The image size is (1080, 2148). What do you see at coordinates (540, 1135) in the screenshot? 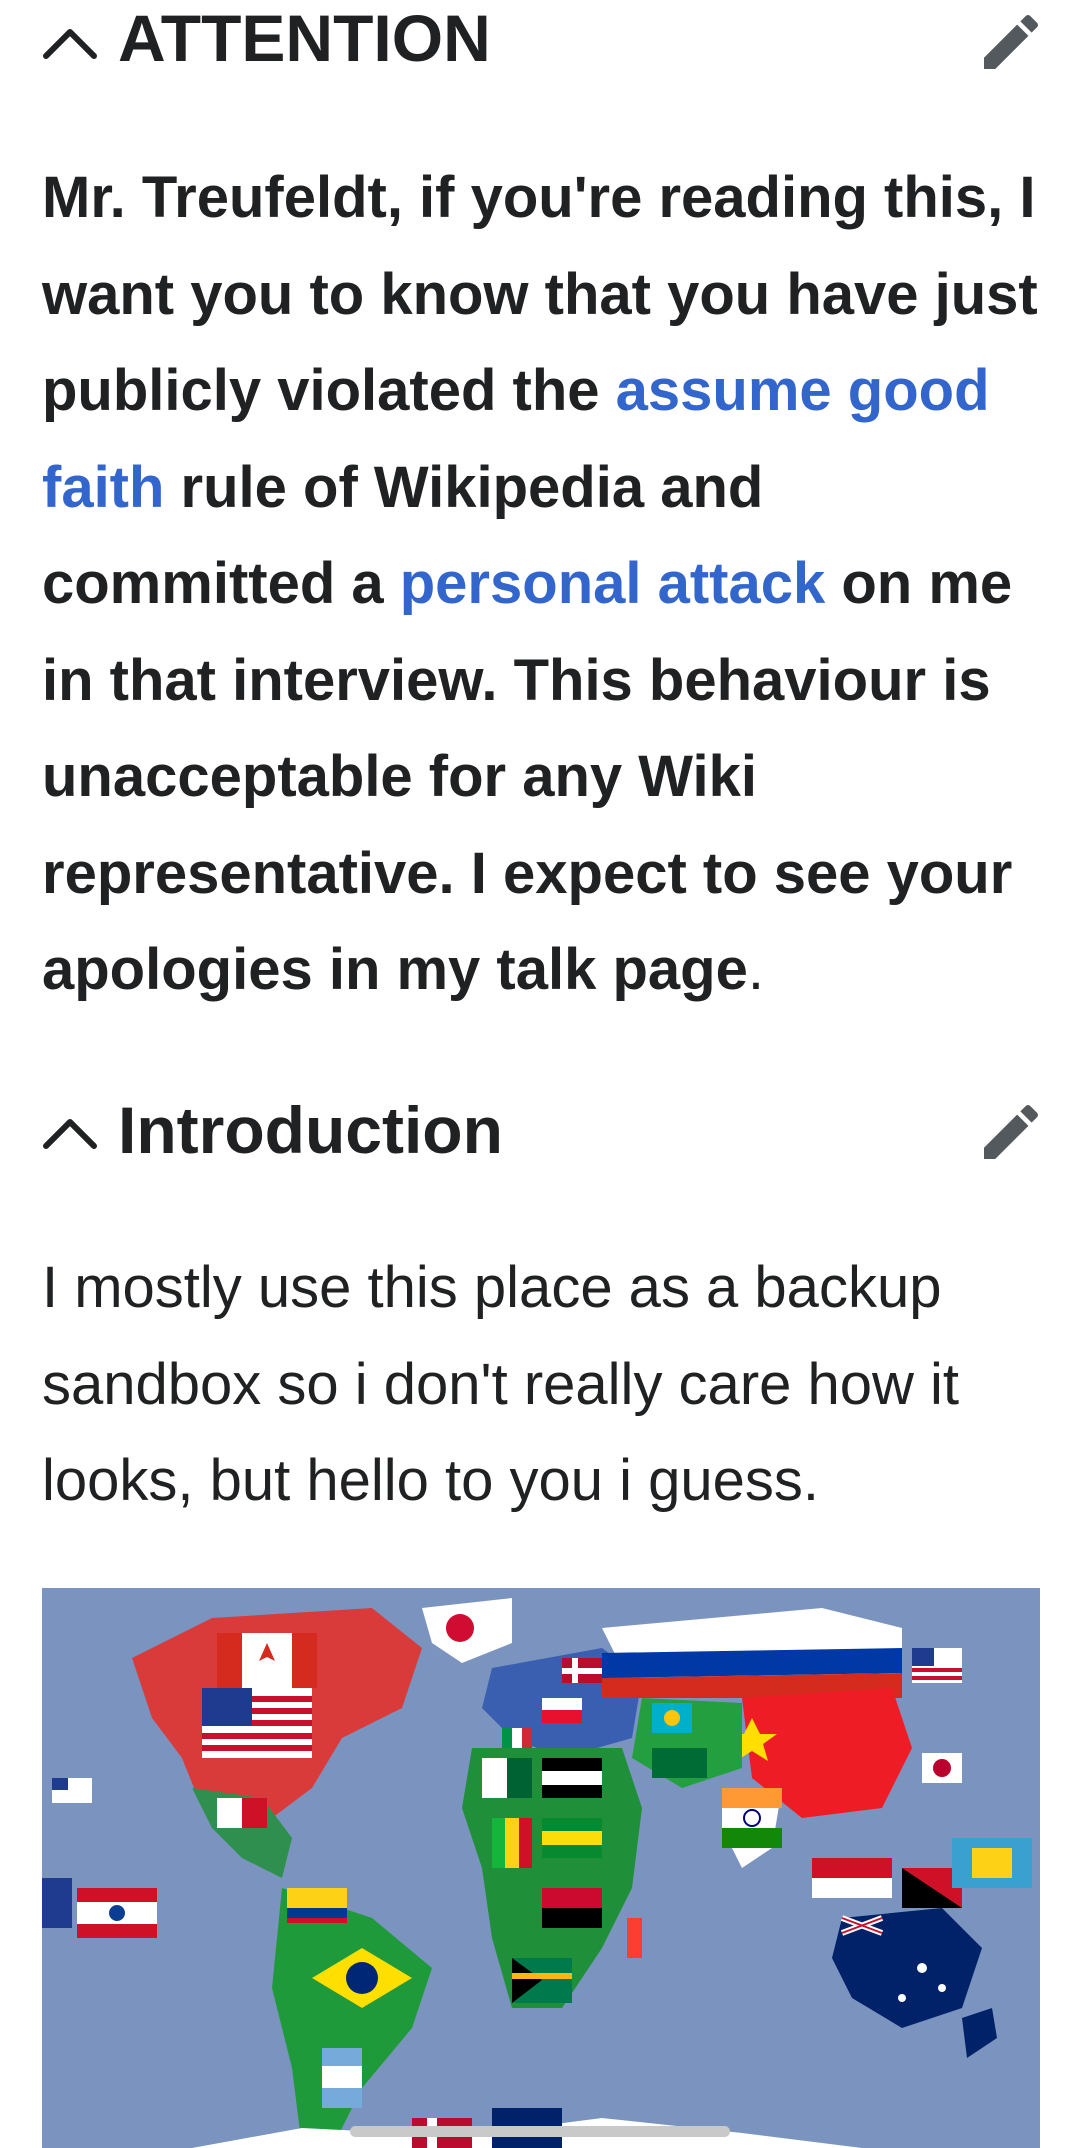
I see `section-header-introduction: Introduction` at bounding box center [540, 1135].